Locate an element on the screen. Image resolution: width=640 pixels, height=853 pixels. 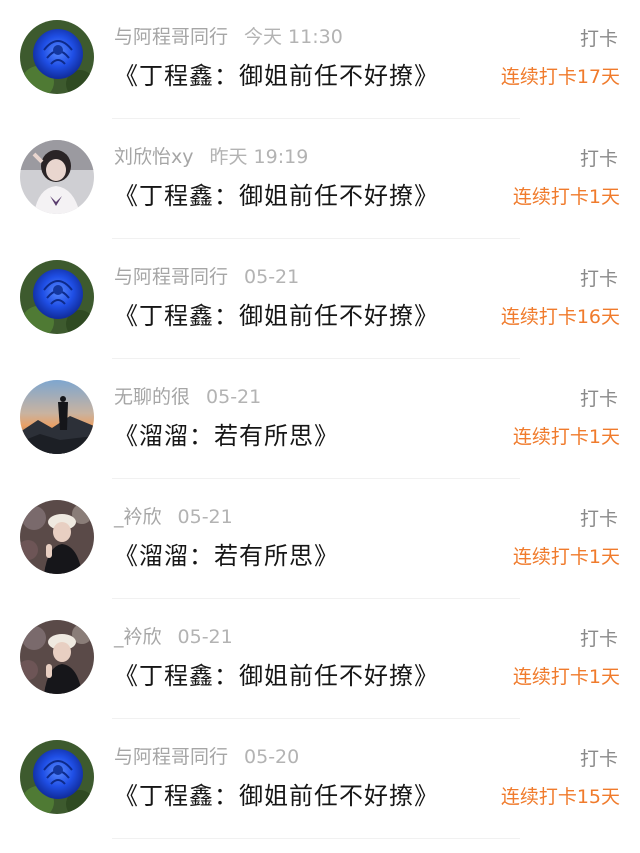
checkin-item: 刘欣怡xy 昨天 19:19 《丁程鑫：御姐前任不好撩》 打卡 连续打卡1天 is located at coordinates (320, 180).